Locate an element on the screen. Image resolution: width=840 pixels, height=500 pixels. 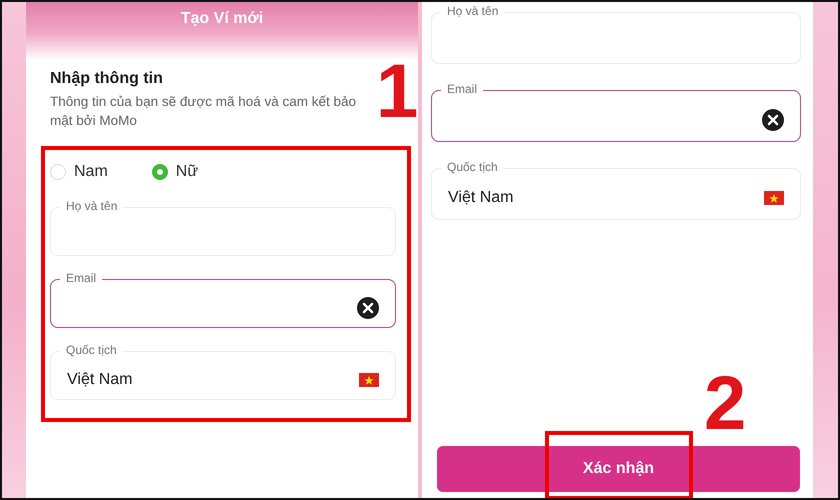
confirm-button: Xác nhận is located at coordinates (618, 469).